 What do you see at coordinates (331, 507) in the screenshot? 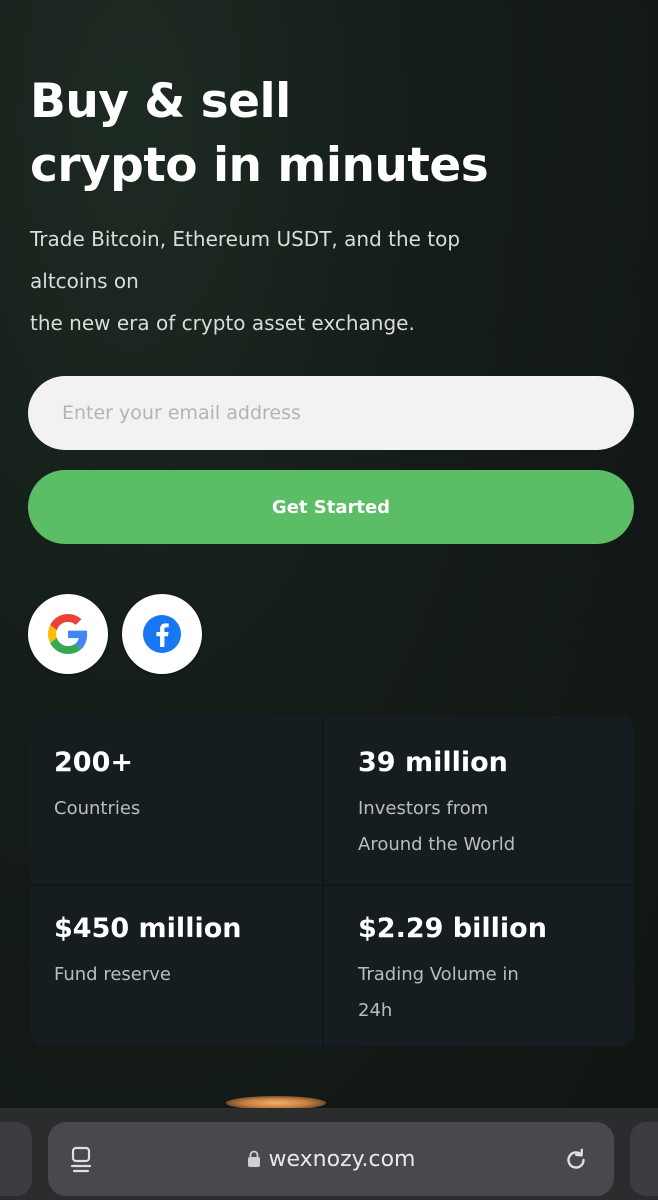
I see `get-started-button: Get Started` at bounding box center [331, 507].